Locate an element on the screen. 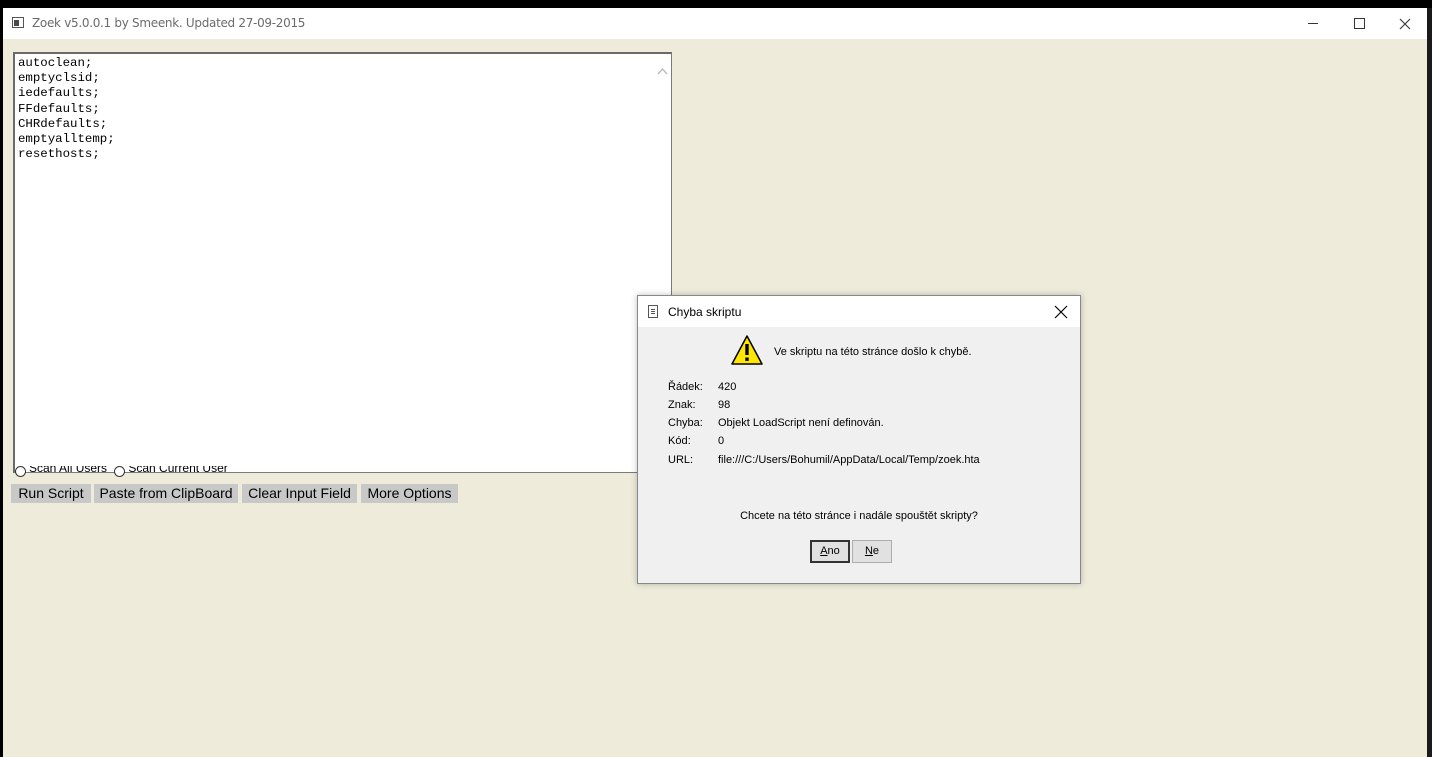 This screenshot has height=757, width=1432. paste-clipboard-button: Paste from ClipBoard is located at coordinates (166, 493).